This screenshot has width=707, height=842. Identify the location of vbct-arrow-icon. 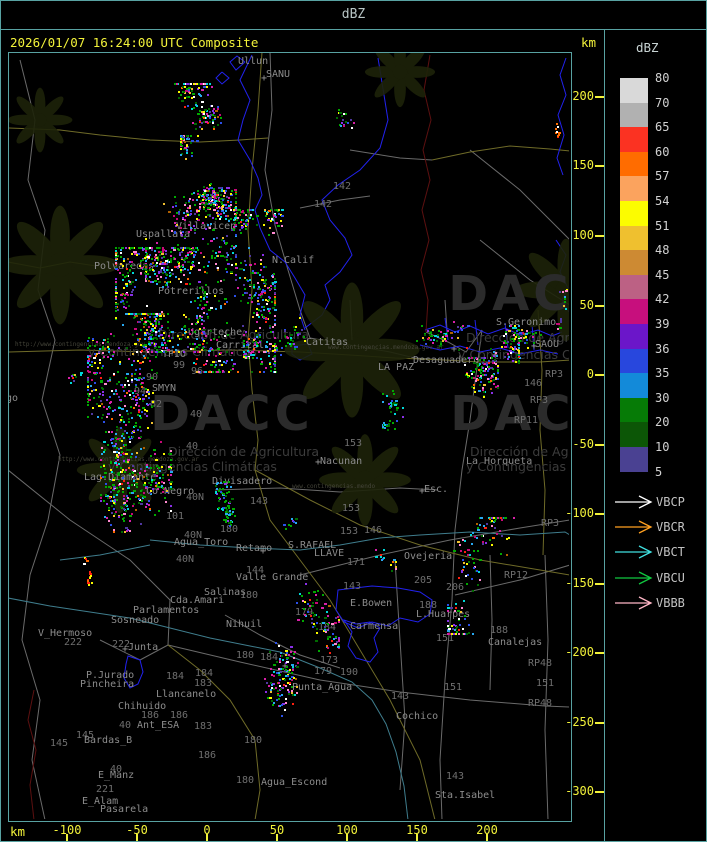
(634, 552).